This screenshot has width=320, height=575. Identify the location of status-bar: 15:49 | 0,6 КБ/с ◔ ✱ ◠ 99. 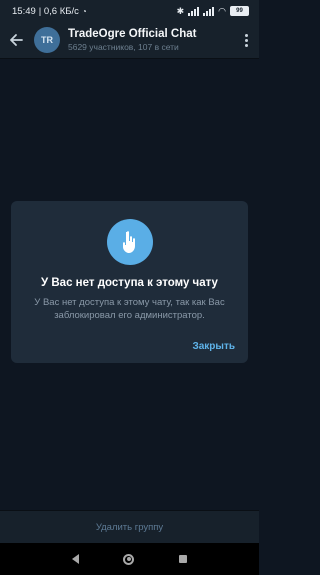
(129, 11).